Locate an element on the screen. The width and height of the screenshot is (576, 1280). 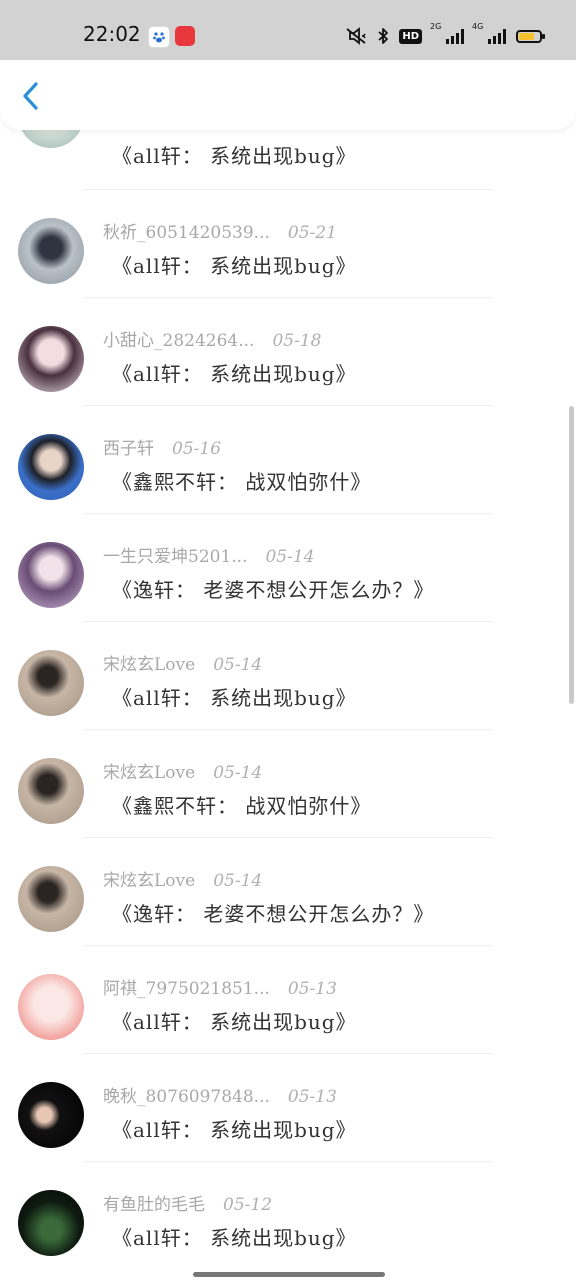
bluetooth-icon is located at coordinates (383, 36).